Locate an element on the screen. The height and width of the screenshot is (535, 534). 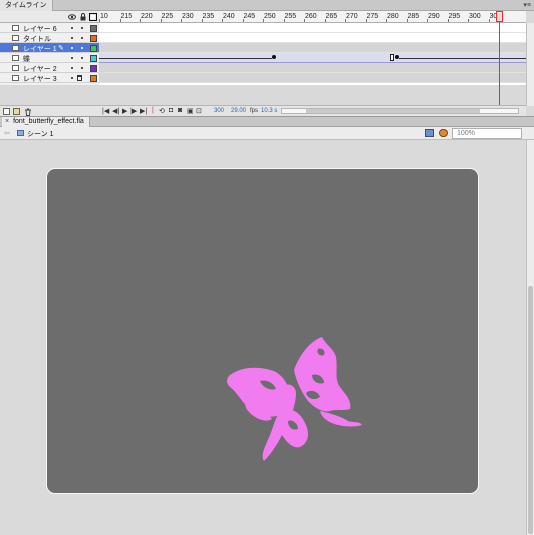
scene-breadcrumb: シーン 1 is located at coordinates (40, 134).